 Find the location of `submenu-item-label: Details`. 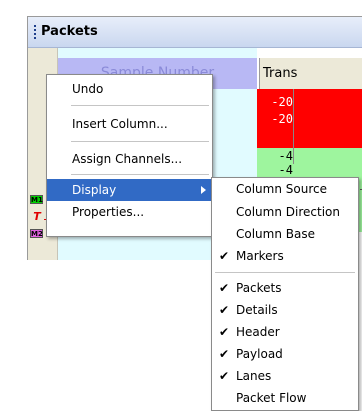

submenu-item-label: Details is located at coordinates (257, 310).